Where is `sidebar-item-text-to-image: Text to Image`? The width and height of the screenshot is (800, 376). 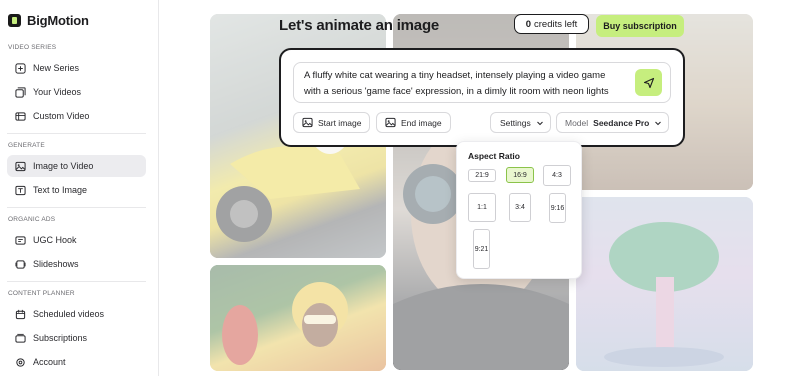 sidebar-item-text-to-image: Text to Image is located at coordinates (76, 190).